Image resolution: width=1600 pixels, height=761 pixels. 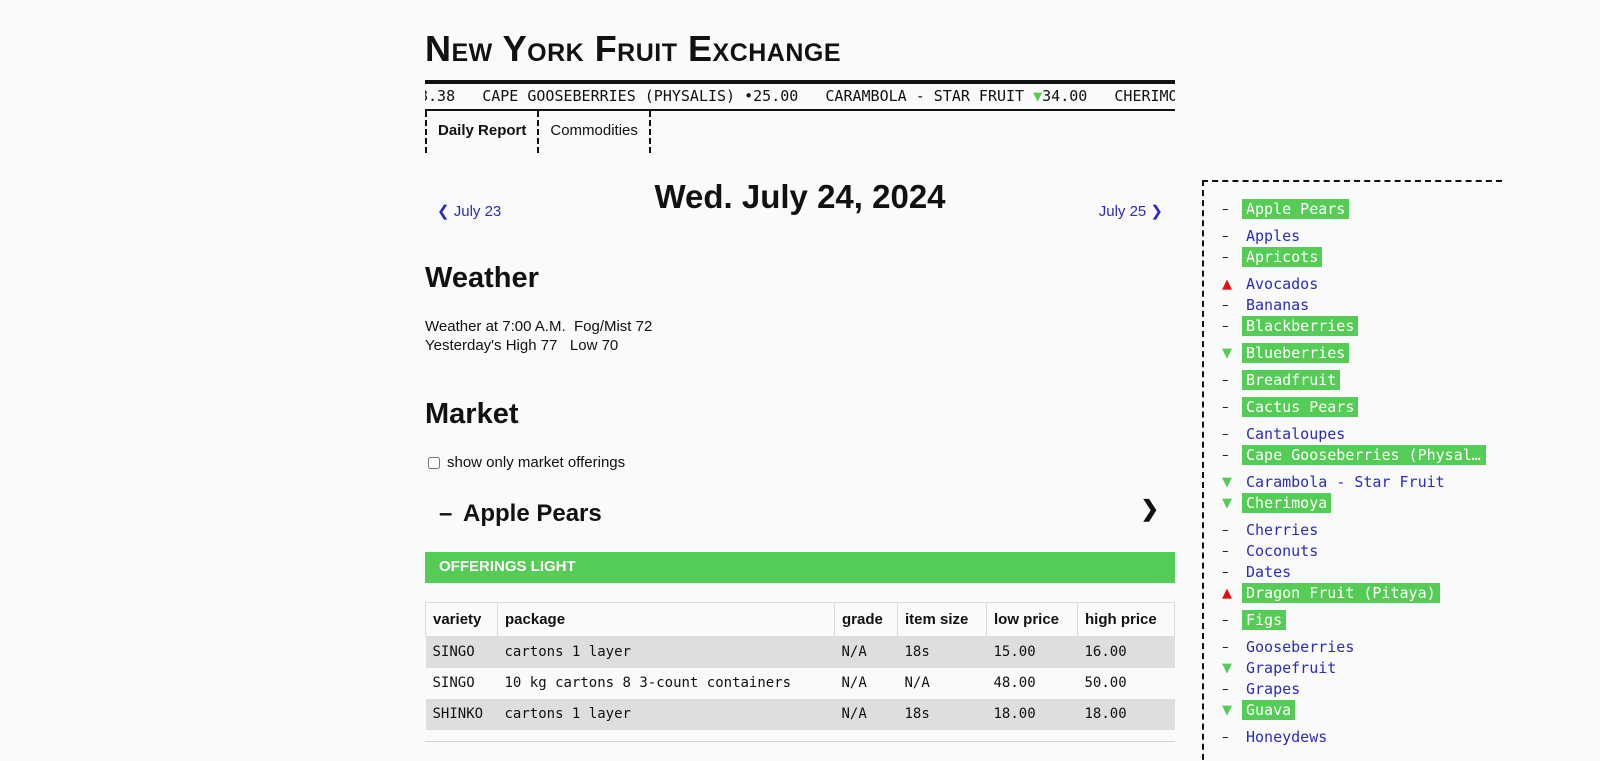 What do you see at coordinates (1065, 96) in the screenshot?
I see `ticker-price: 34.00` at bounding box center [1065, 96].